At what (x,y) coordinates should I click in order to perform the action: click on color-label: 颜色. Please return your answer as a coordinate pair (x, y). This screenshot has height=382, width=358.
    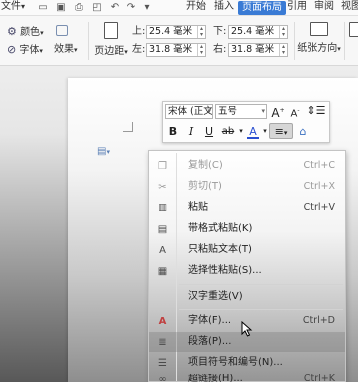
    Looking at the image, I should click on (30, 32).